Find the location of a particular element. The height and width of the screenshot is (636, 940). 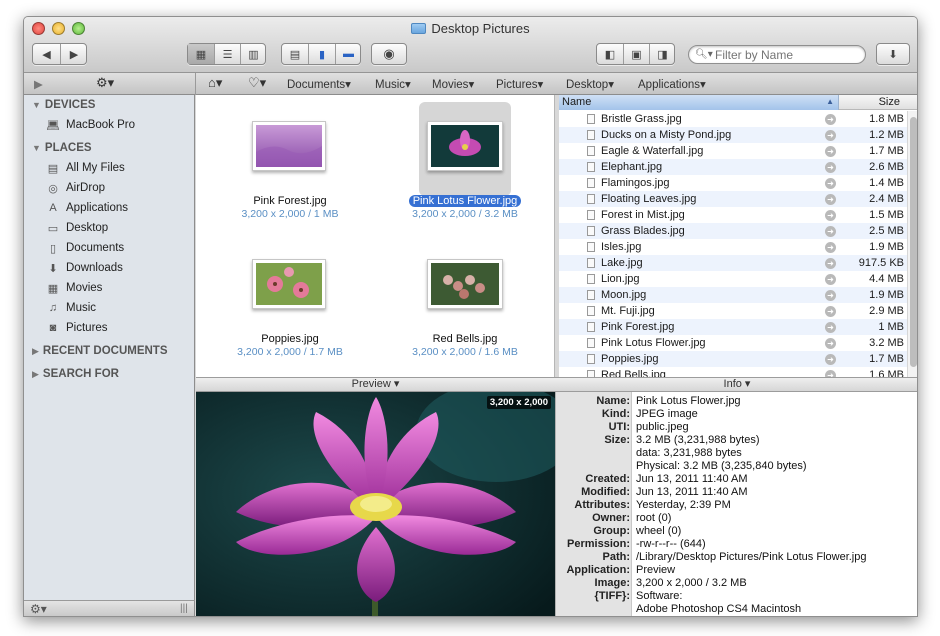

sidebar-item-applications: A Applications is located at coordinates (87, 208).